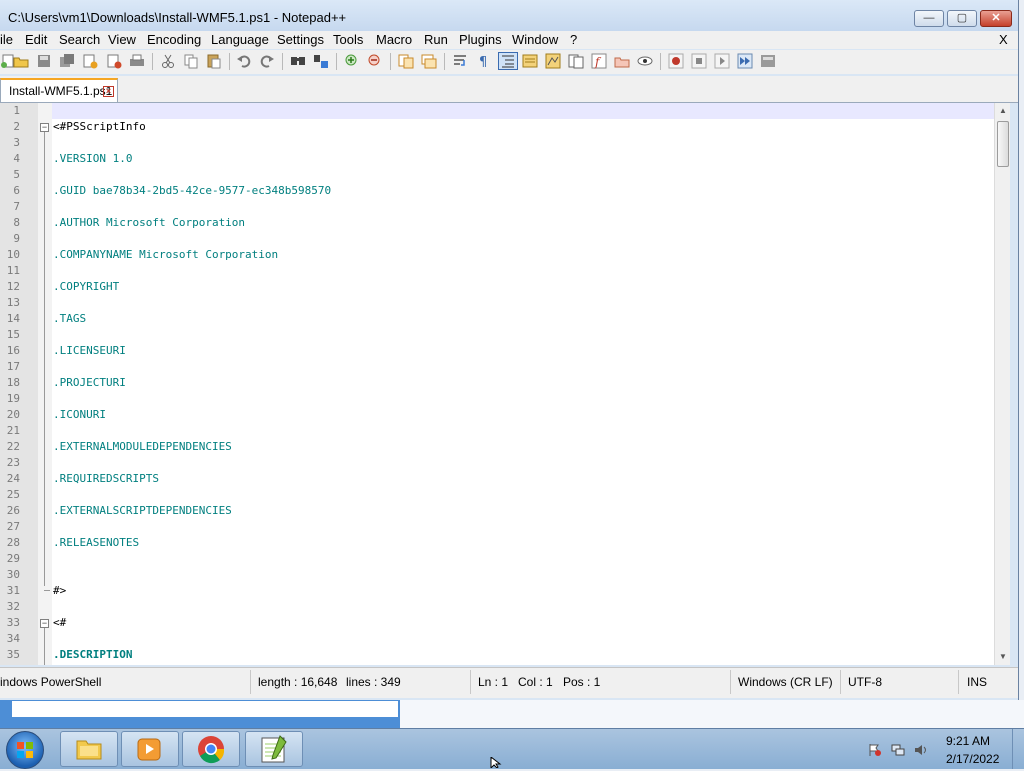 The width and height of the screenshot is (1024, 771). What do you see at coordinates (13, 382) in the screenshot?
I see `line-number: 18` at bounding box center [13, 382].